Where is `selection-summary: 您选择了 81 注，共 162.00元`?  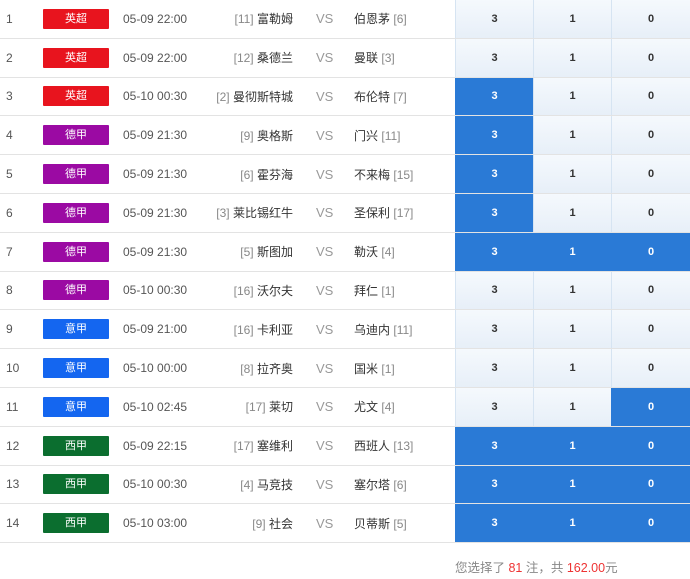 selection-summary: 您选择了 81 注，共 162.00元 is located at coordinates (536, 566).